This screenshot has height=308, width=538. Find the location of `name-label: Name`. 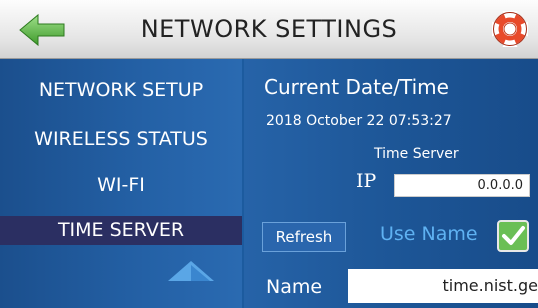

name-label: Name is located at coordinates (294, 287).